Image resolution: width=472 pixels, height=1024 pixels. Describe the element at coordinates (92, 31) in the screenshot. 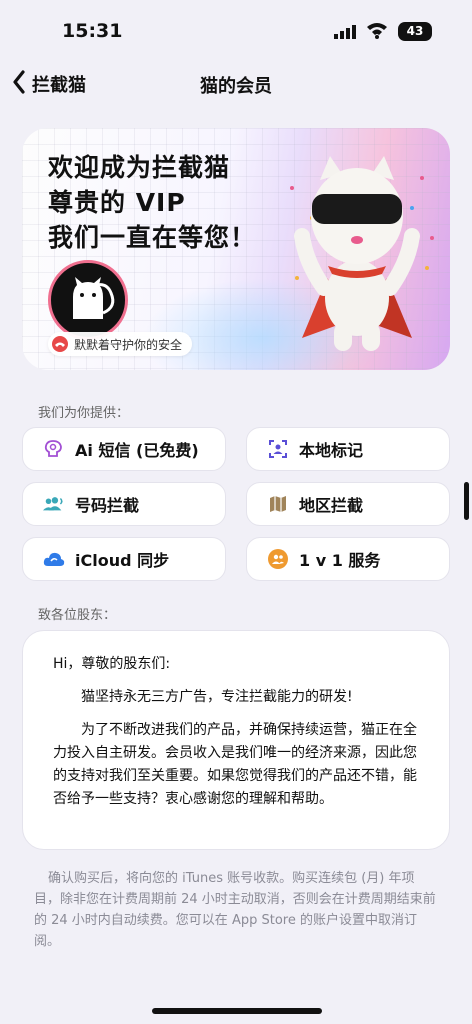

I see `status-time: 15:31` at that location.